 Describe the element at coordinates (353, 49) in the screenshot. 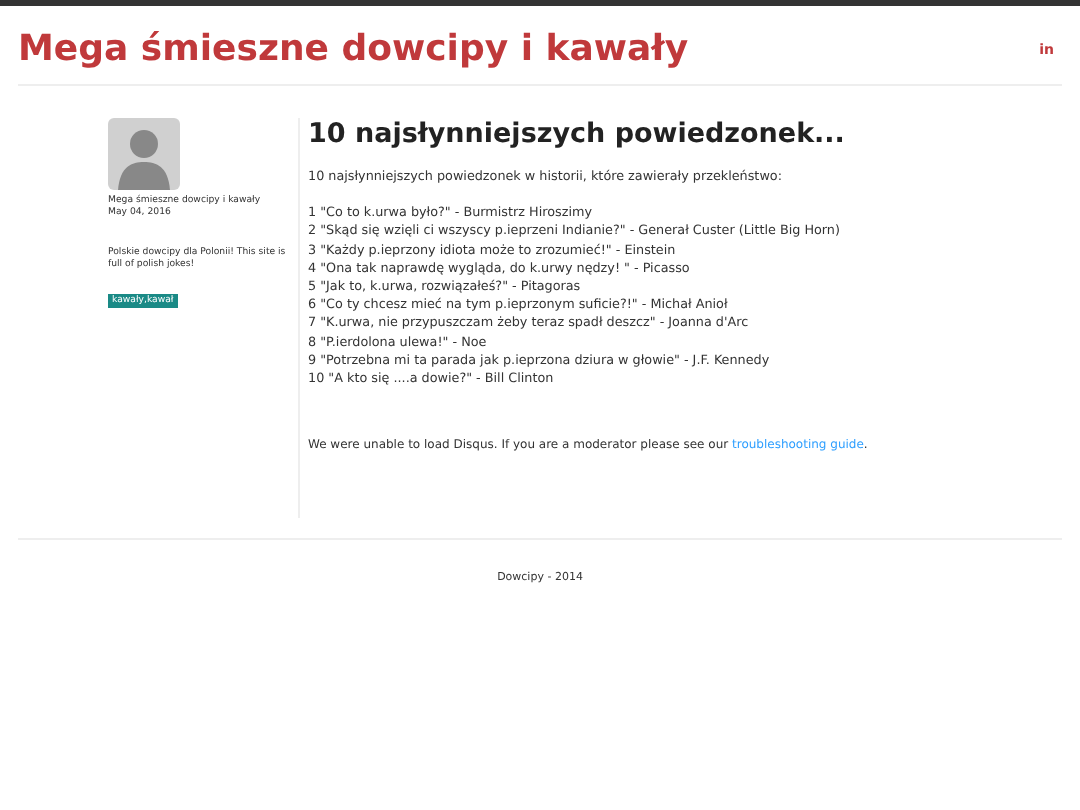

I see `site-title: Mega śmieszne dowcipy i kawały` at that location.